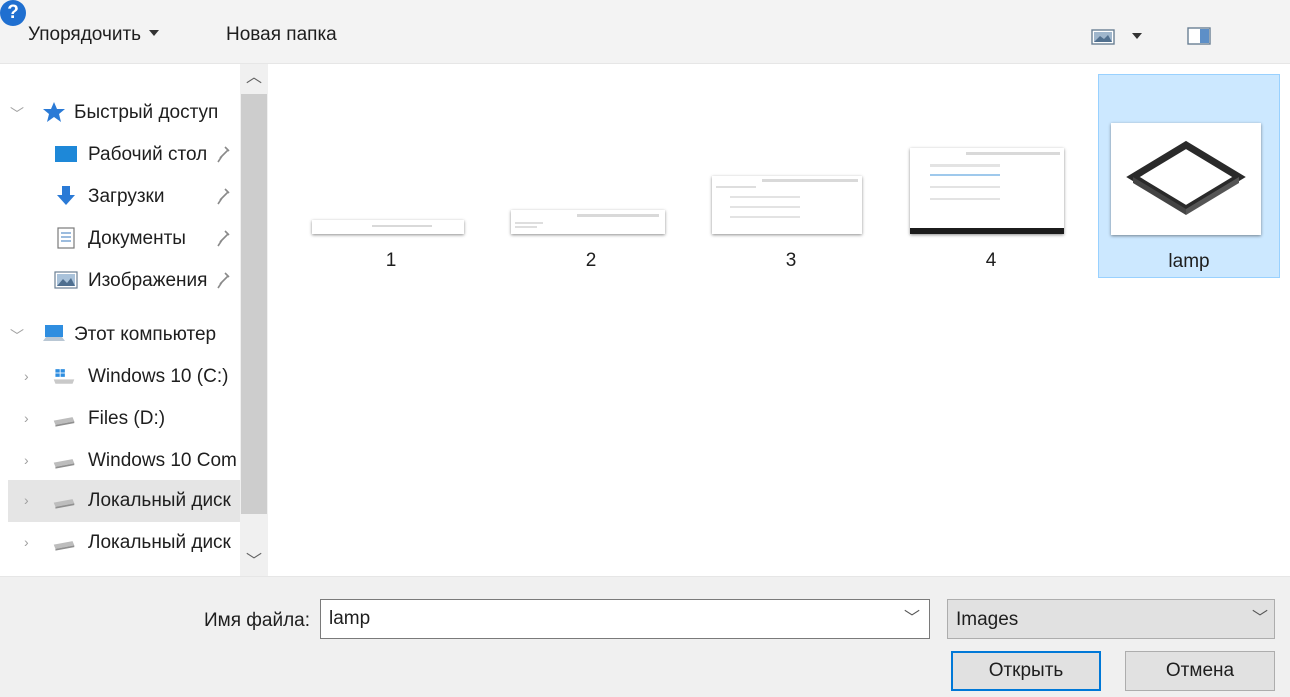  I want to click on file-item: 3, so click(791, 181).